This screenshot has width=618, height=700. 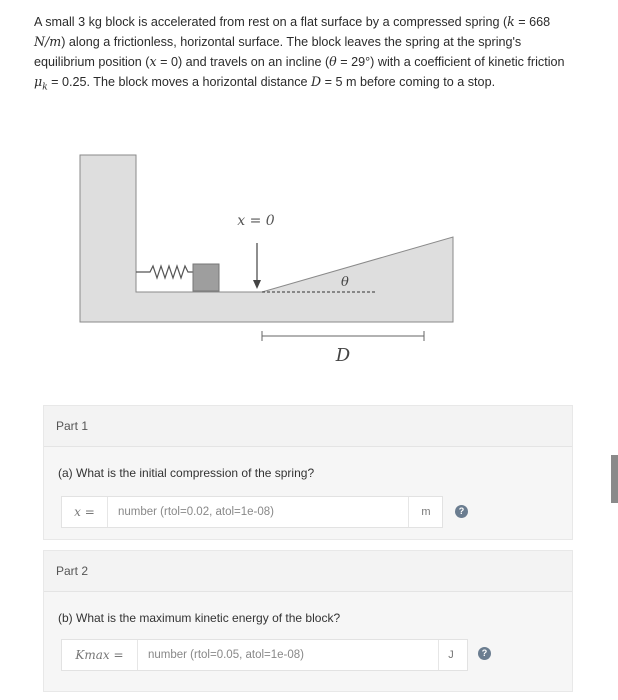 I want to click on d-symbol: D, so click(x=316, y=81).